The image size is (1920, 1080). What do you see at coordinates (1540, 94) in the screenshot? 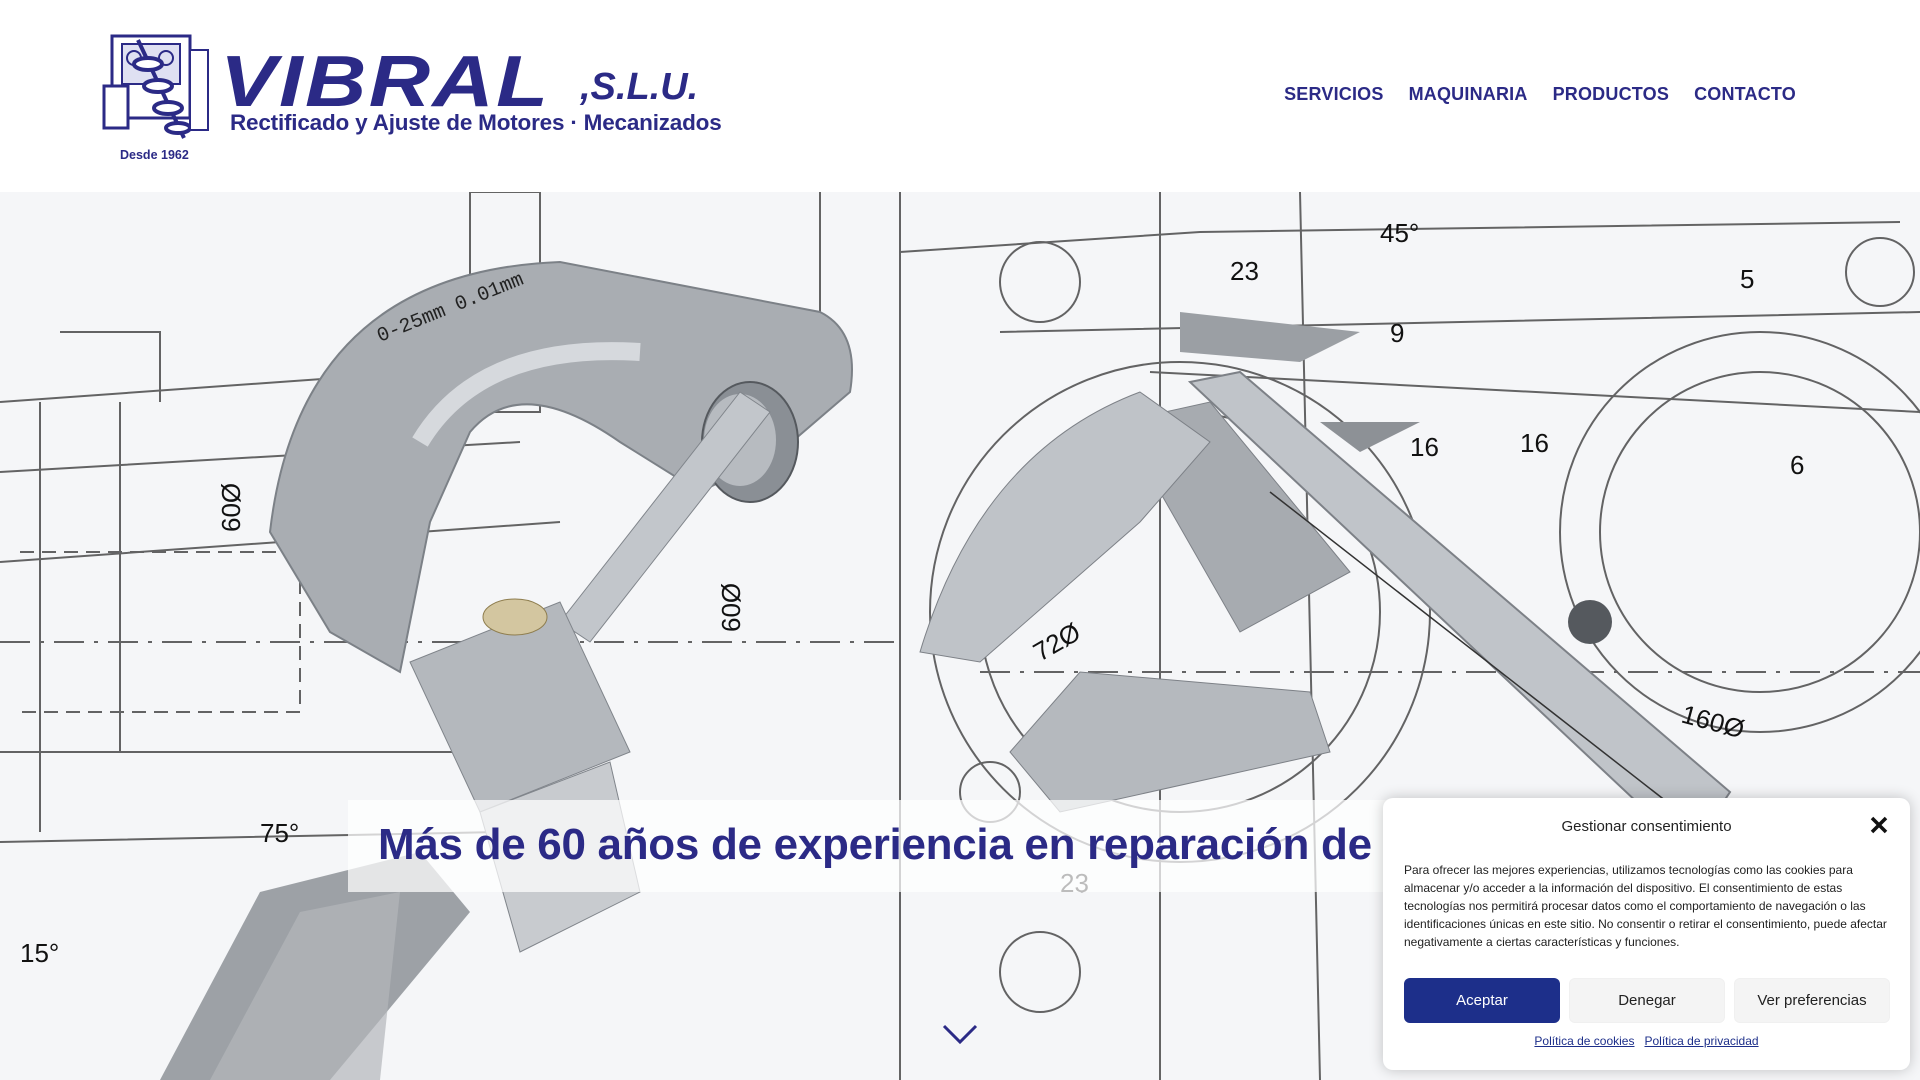
I see `main-nav: SERVICIOS MAQUINARIA PRODUCTOS CONTACTO` at bounding box center [1540, 94].